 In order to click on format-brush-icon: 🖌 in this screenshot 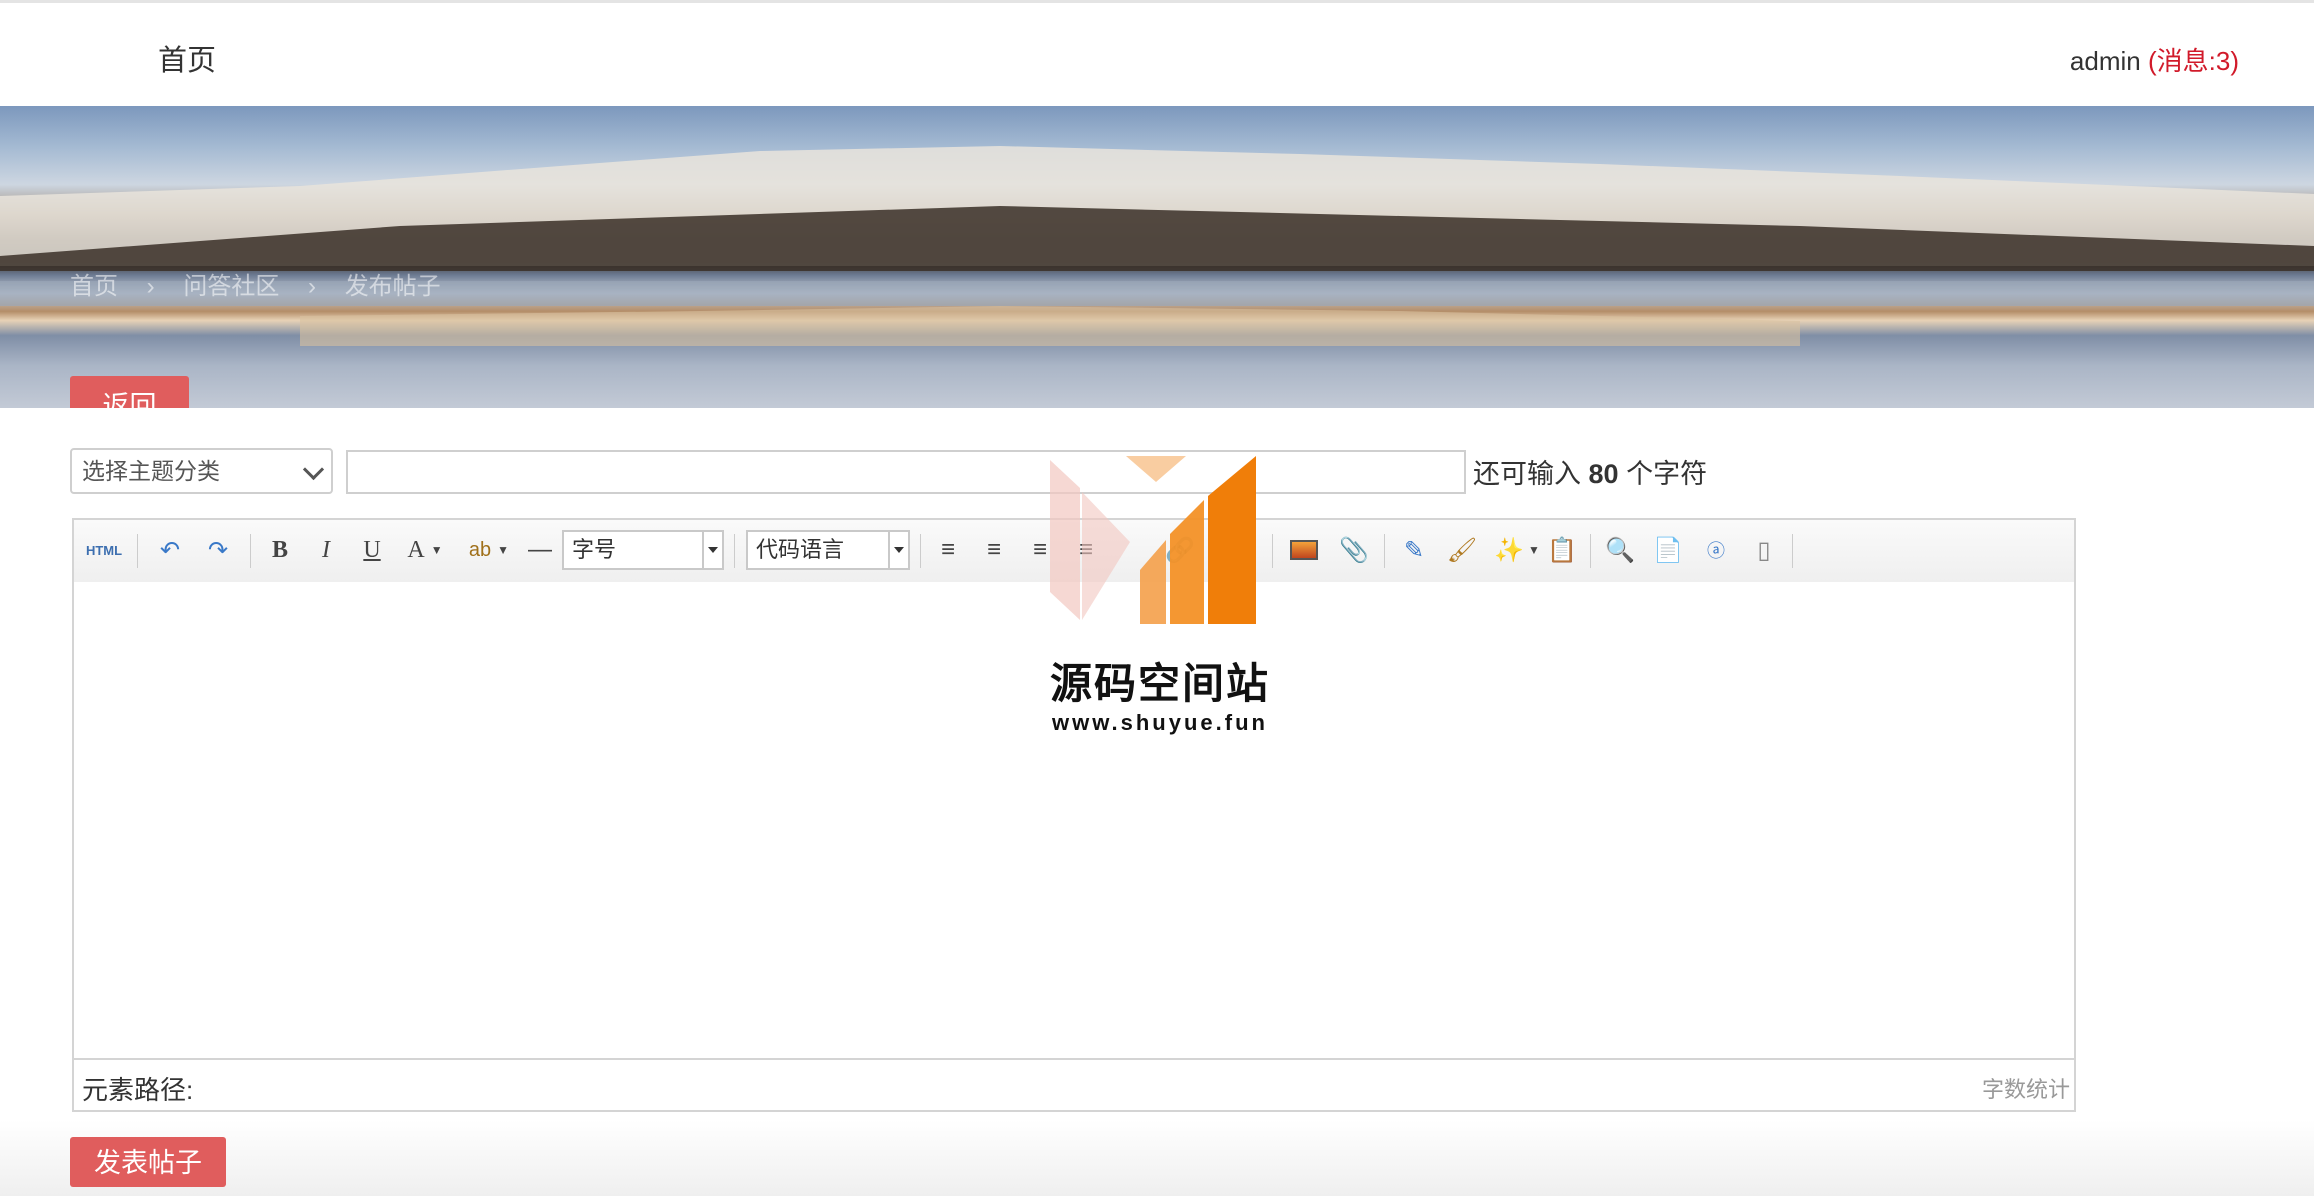, I will do `click(1462, 550)`.